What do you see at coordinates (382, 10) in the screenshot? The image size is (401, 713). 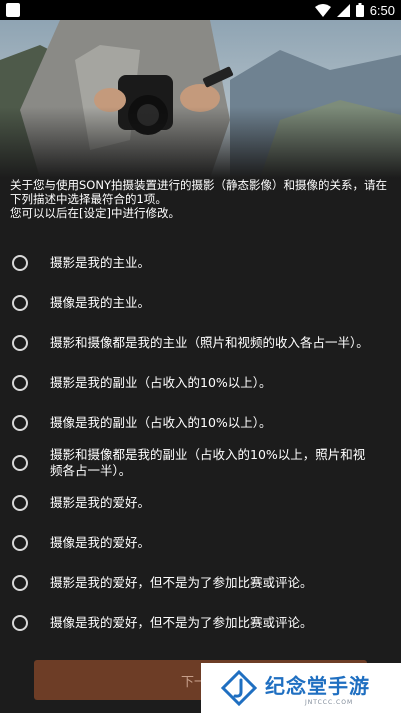 I see `status-time: 6:50` at bounding box center [382, 10].